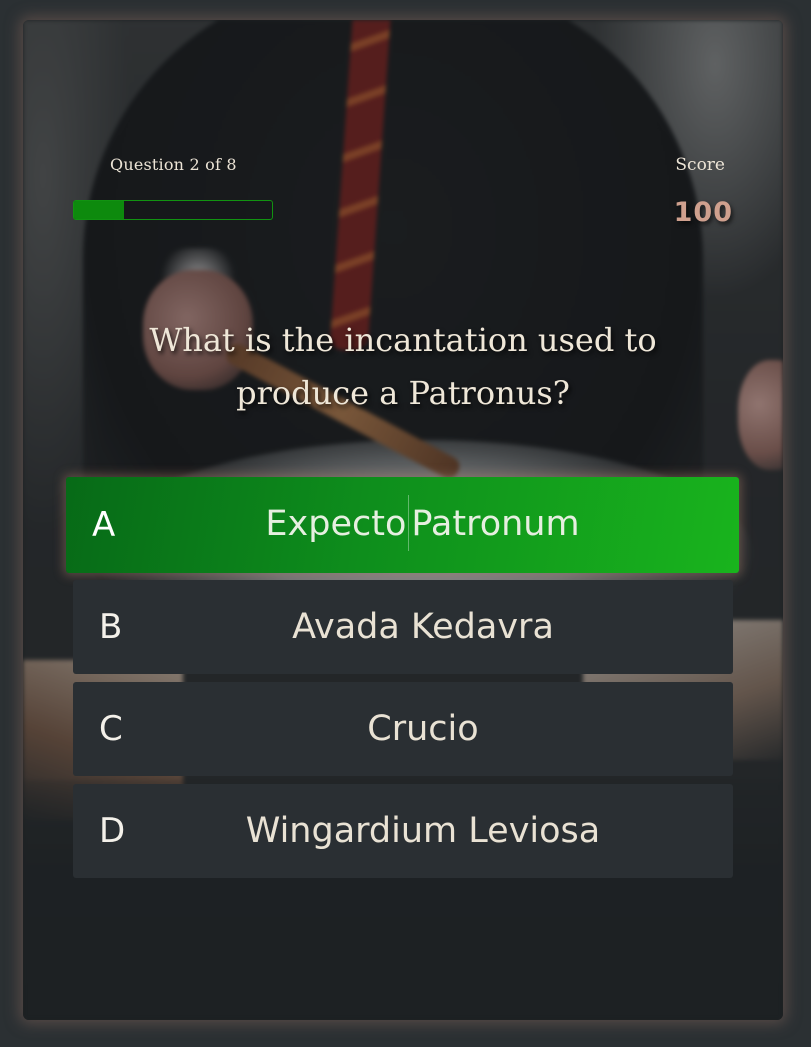 Image resolution: width=811 pixels, height=1047 pixels. I want to click on question-counter: Question 2 of 8, so click(173, 164).